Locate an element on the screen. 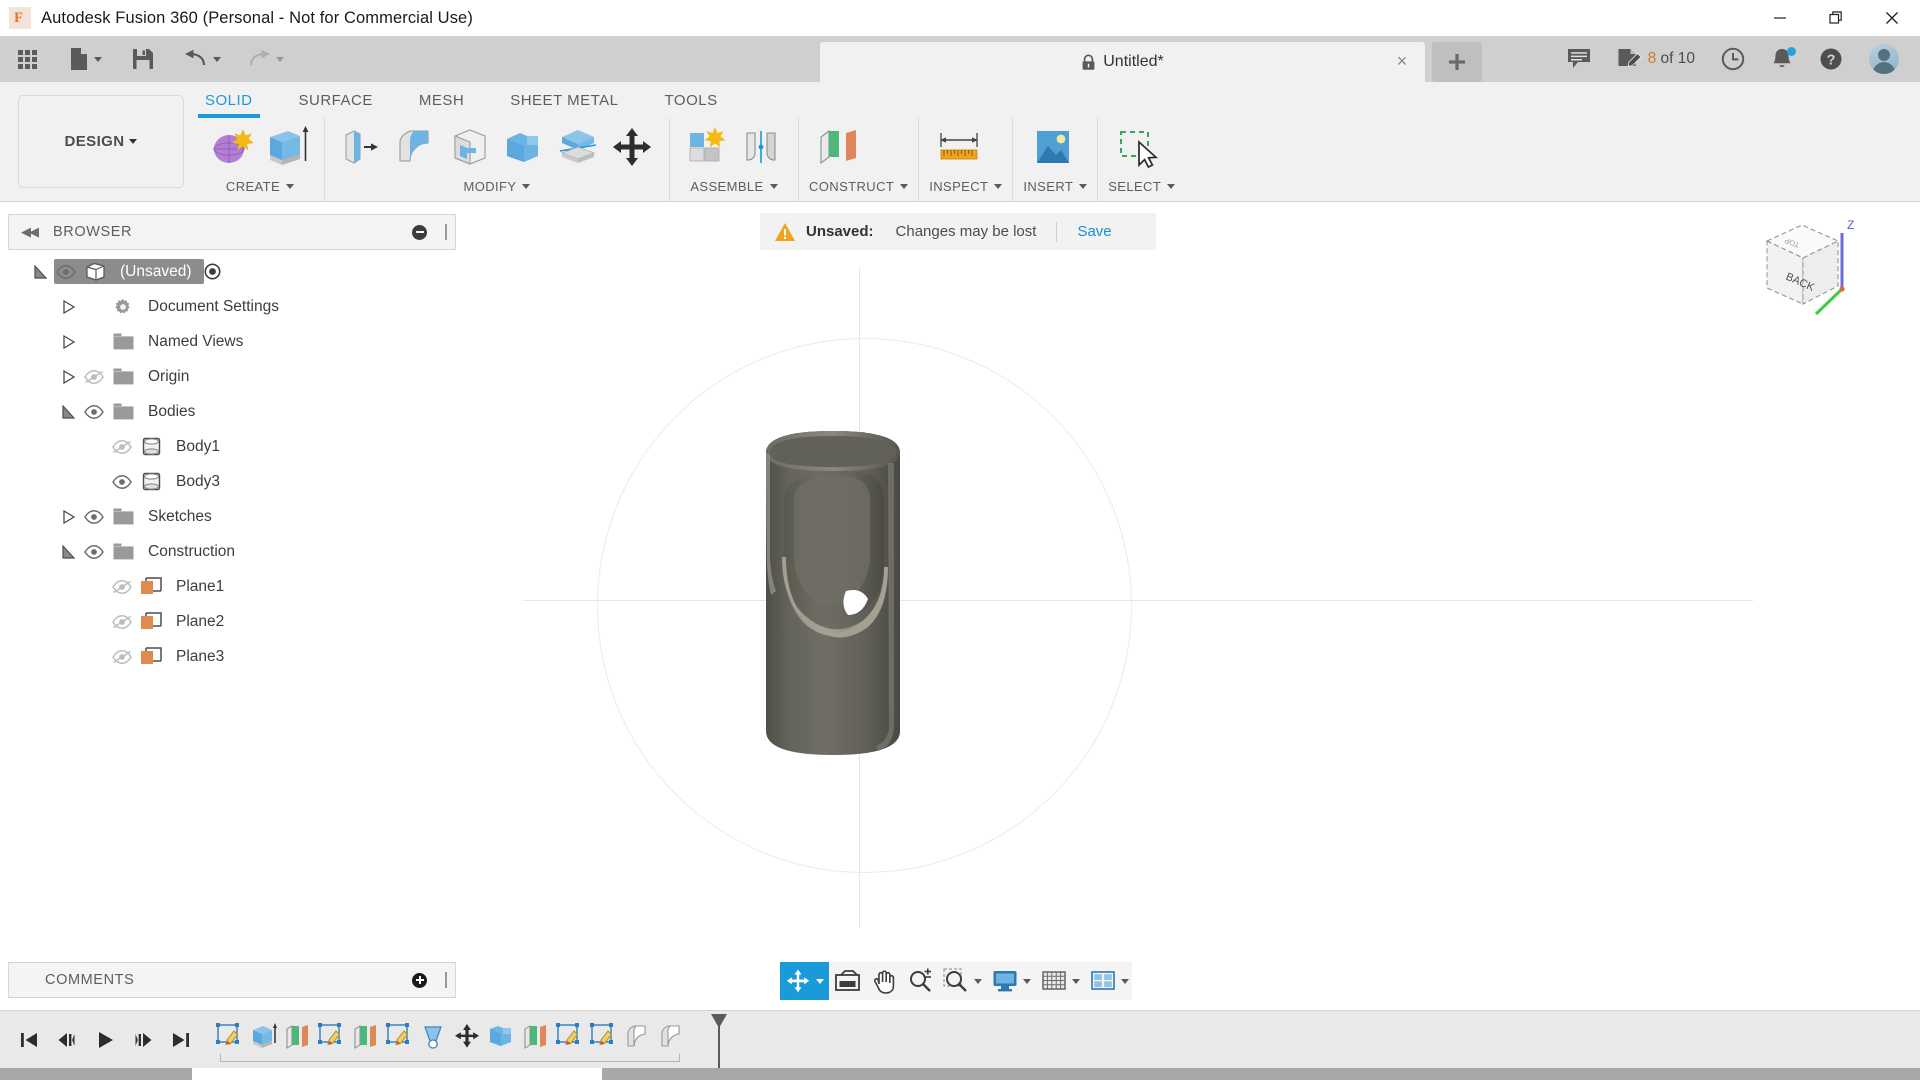 This screenshot has width=1920, height=1080. help-button: ? is located at coordinates (1831, 59).